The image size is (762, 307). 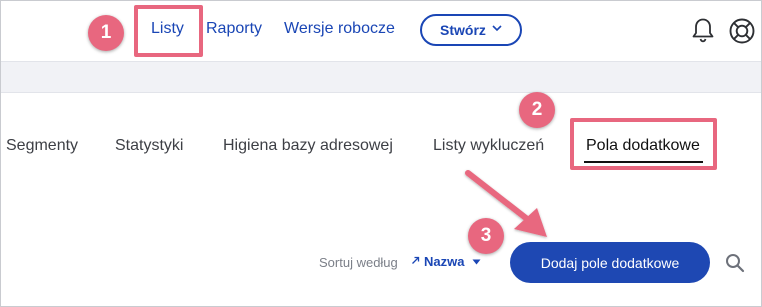 I want to click on add-custom-field-button: Dodaj pole dodatkowe, so click(x=610, y=262).